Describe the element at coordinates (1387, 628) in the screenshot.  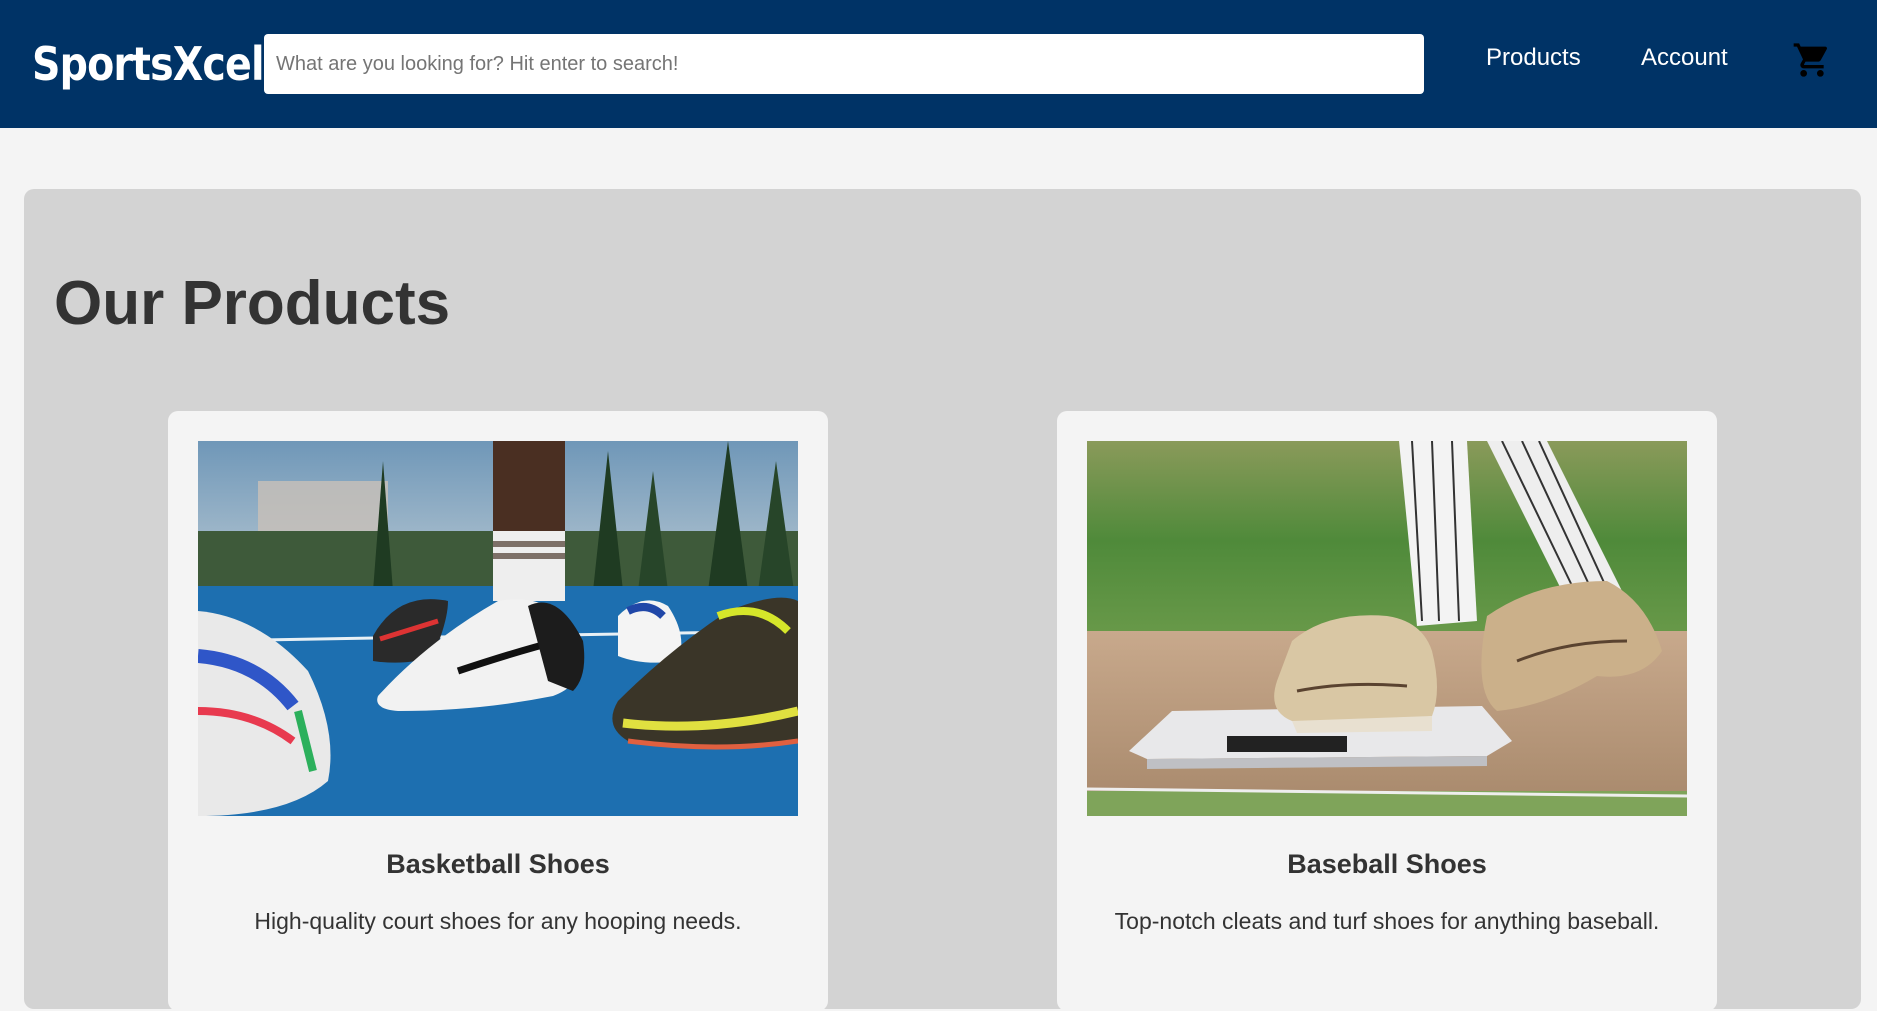
I see `product-image-baseball-shoes` at that location.